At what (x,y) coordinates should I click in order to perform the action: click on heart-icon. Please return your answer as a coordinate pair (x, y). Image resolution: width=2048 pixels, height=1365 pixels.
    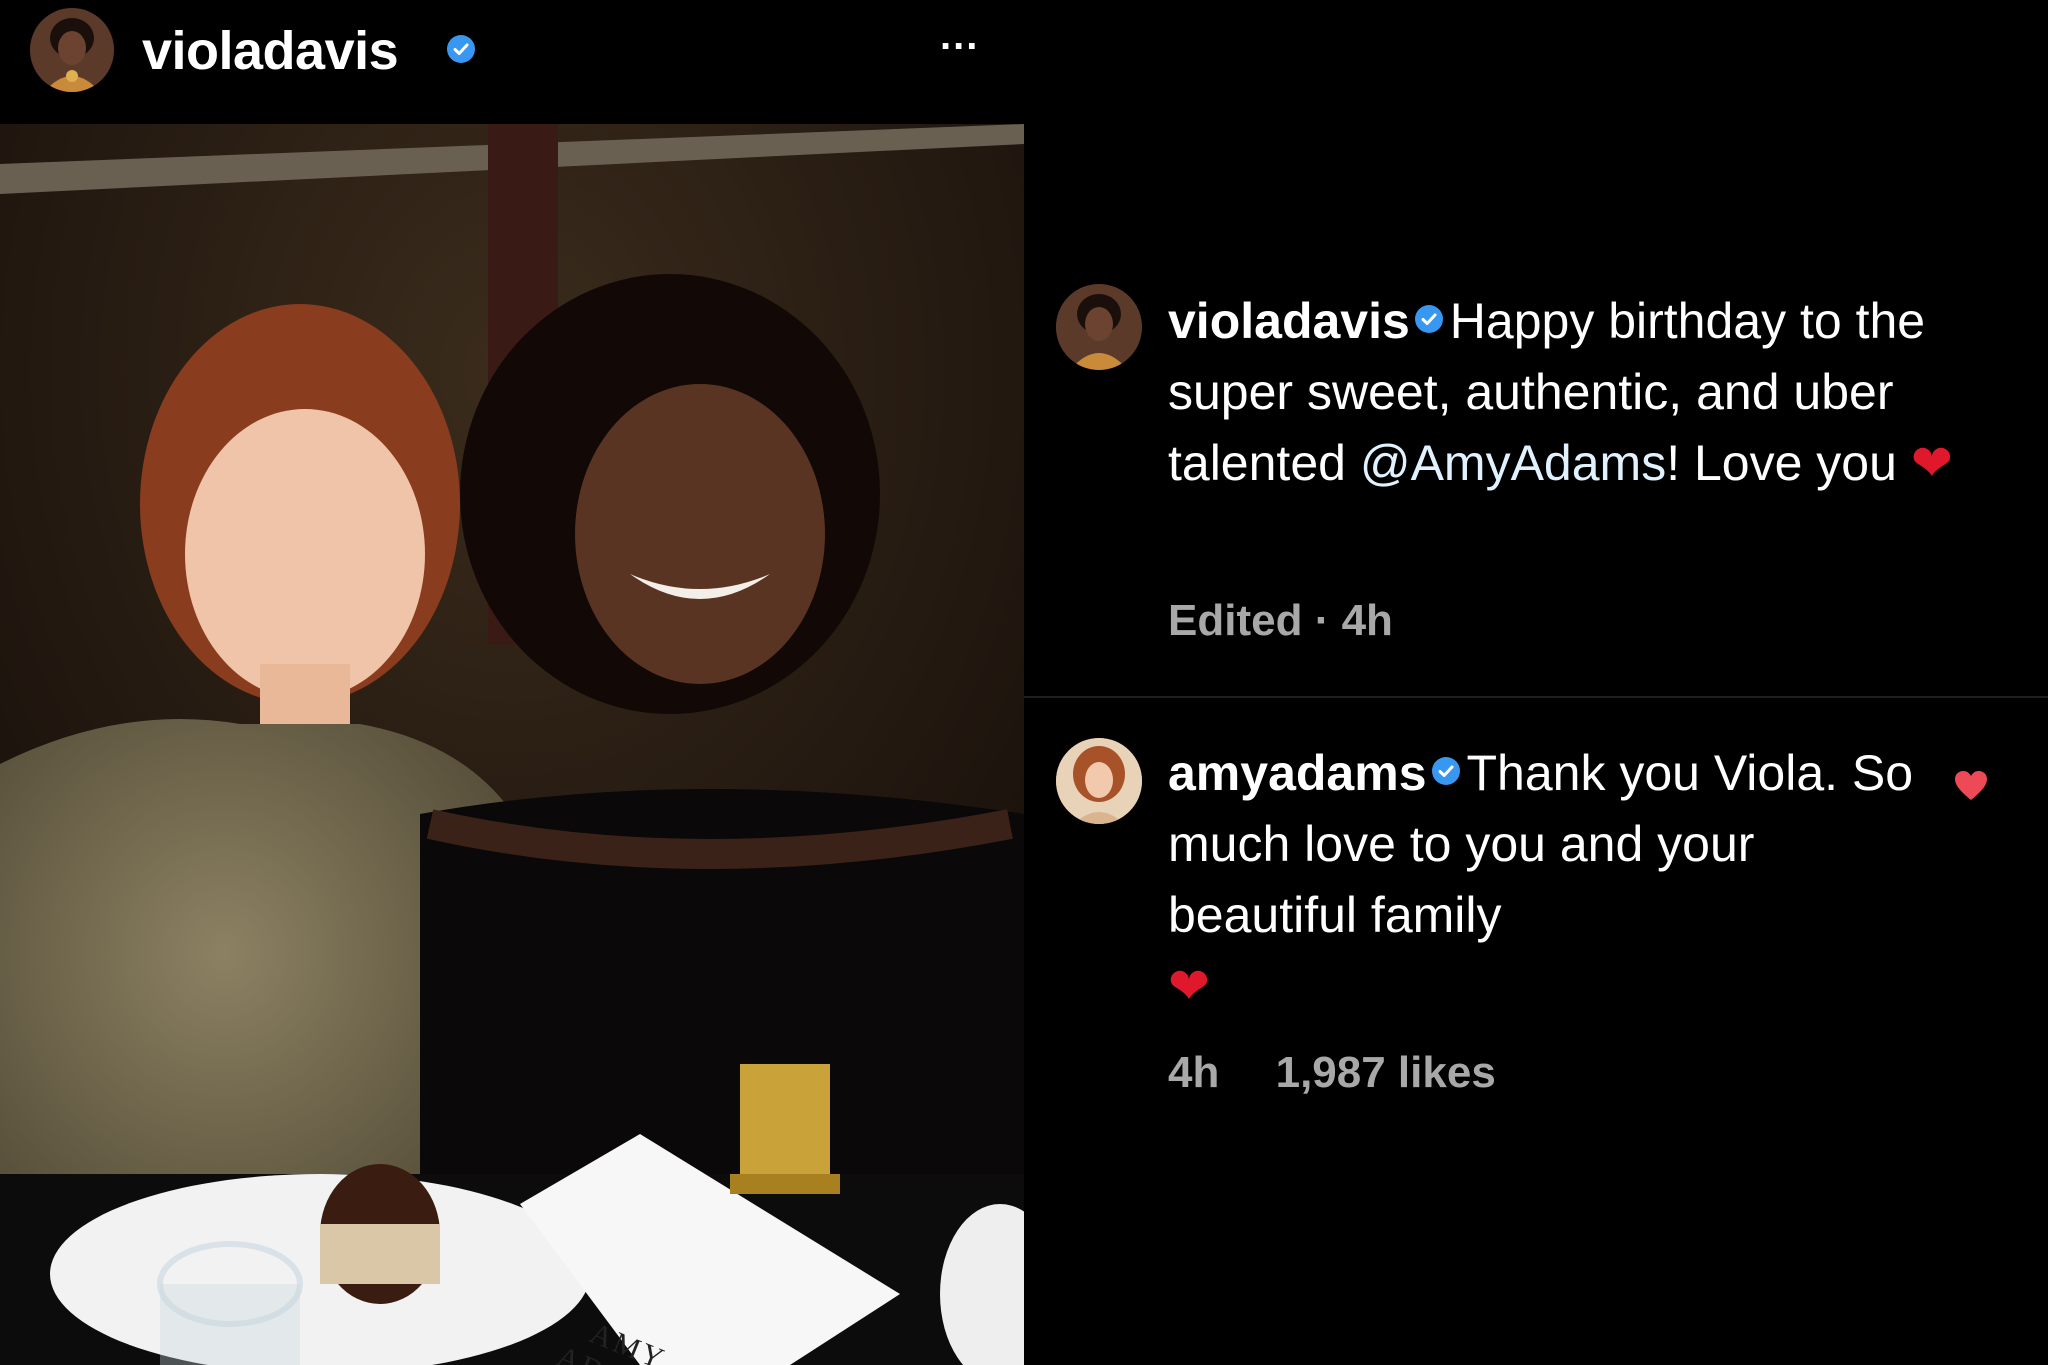
    Looking at the image, I should click on (1971, 786).